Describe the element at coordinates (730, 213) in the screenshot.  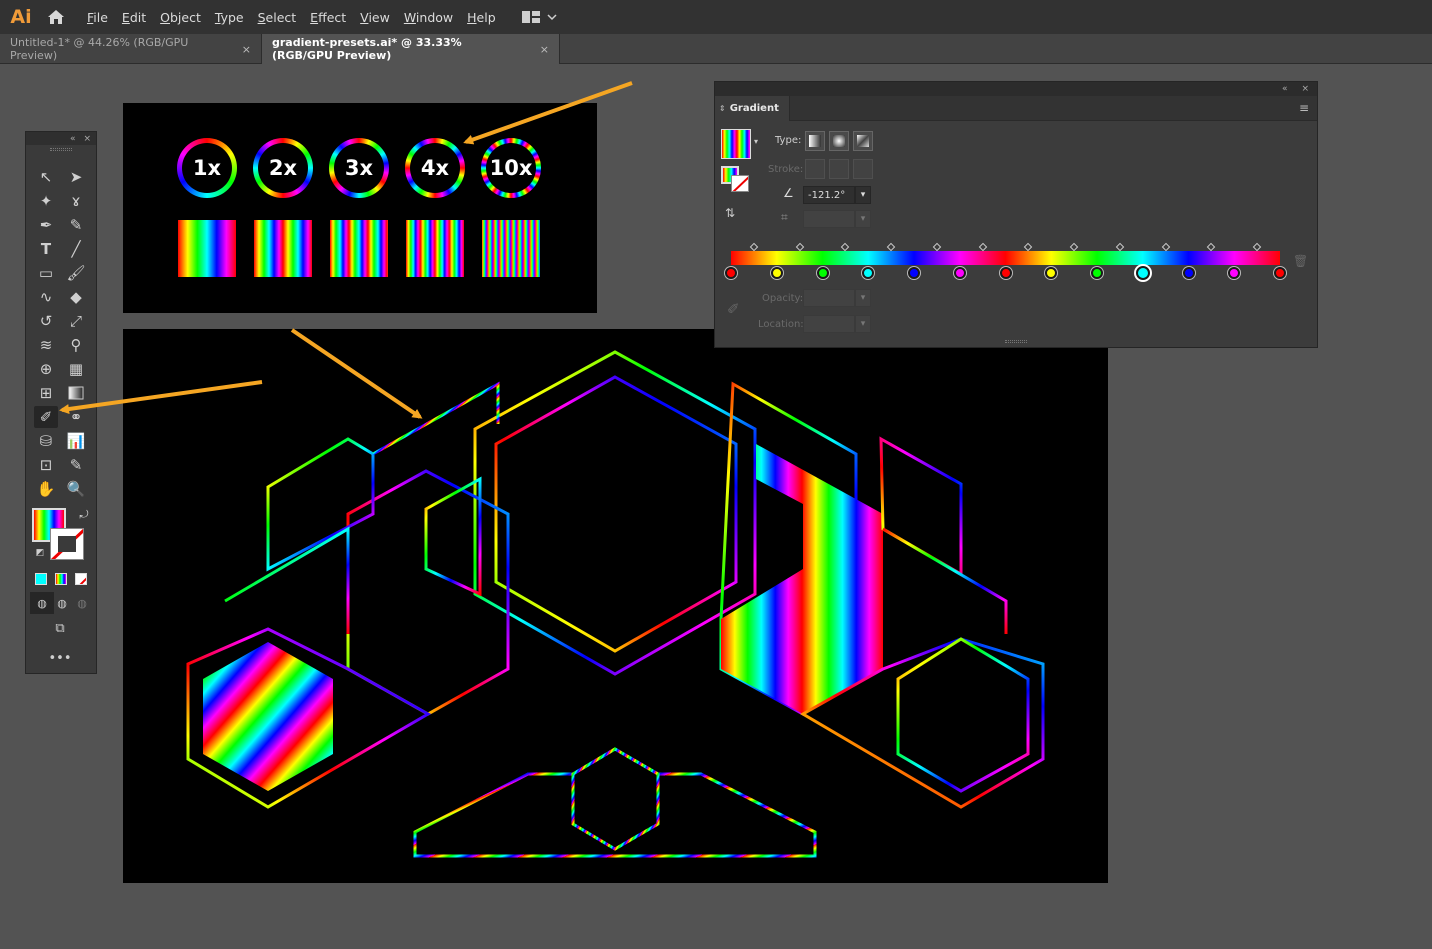
I see `reverse-gradient-icon: ⇅` at that location.